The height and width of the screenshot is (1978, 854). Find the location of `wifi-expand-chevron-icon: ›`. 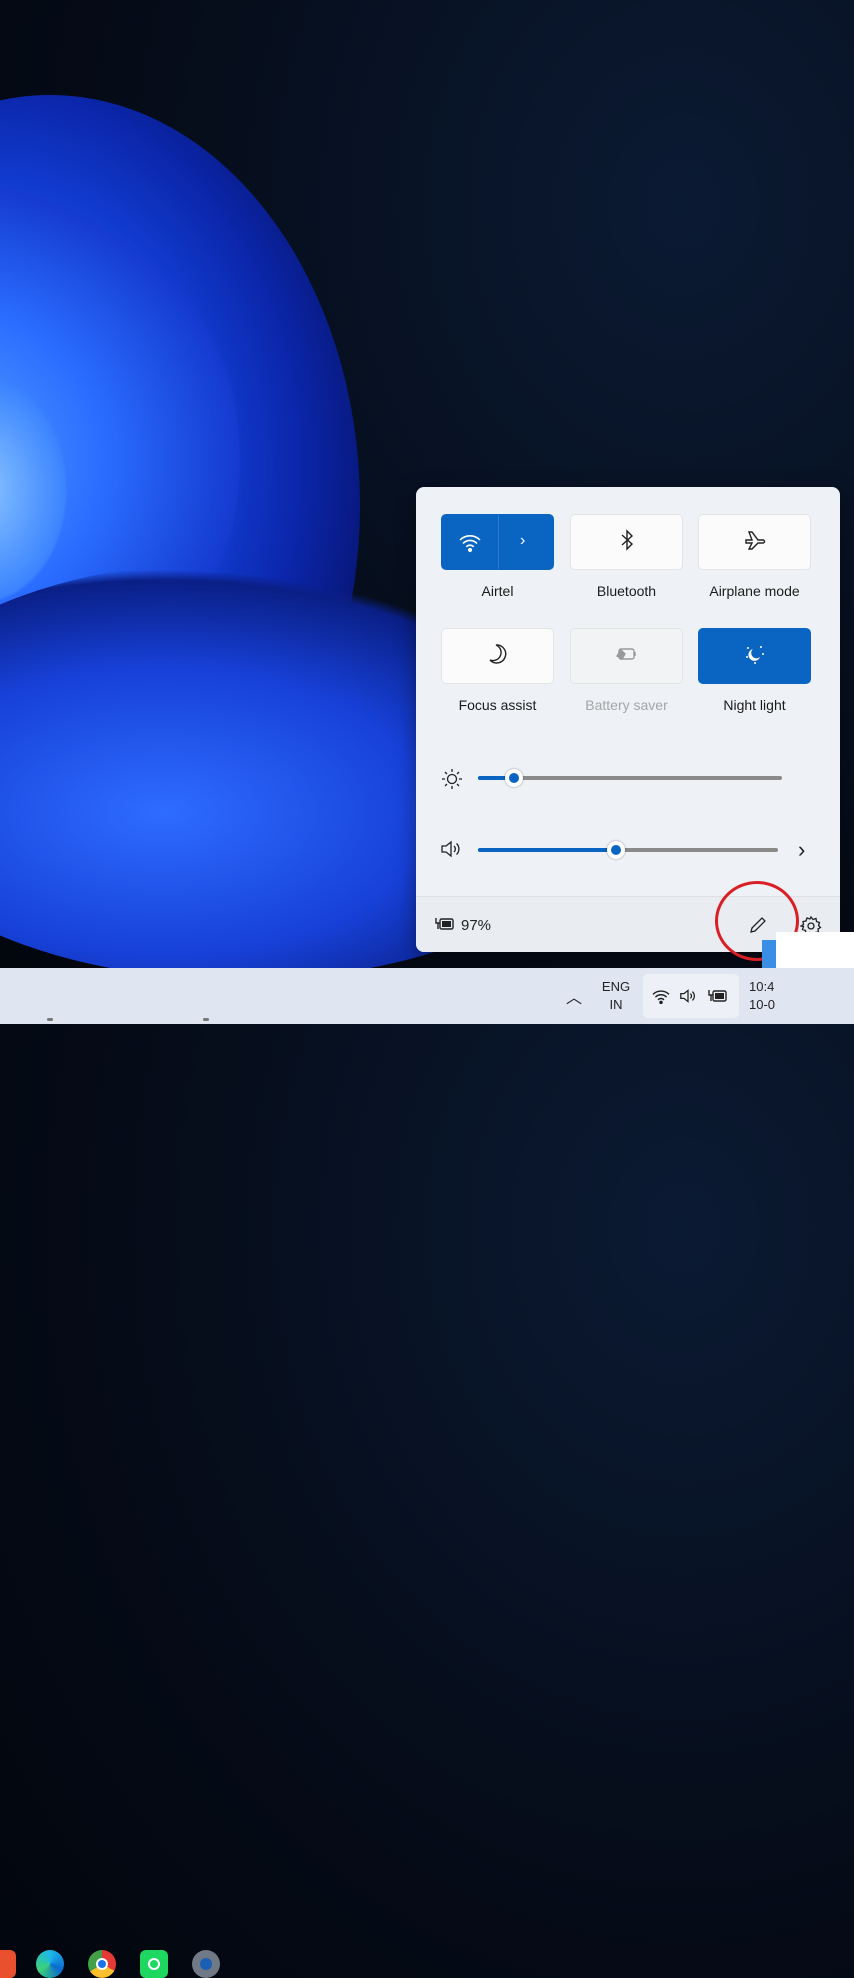

wifi-expand-chevron-icon: › is located at coordinates (522, 541).